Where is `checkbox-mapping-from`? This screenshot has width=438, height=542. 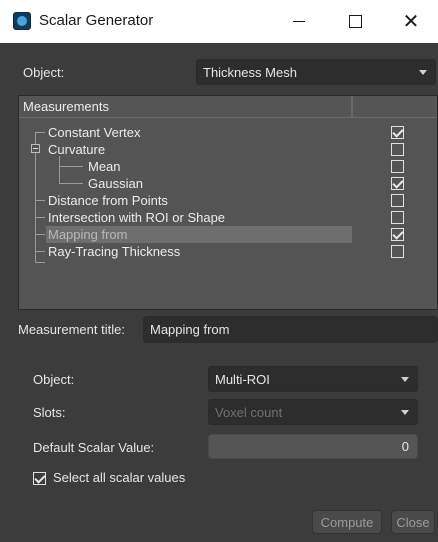
checkbox-mapping-from is located at coordinates (397, 234).